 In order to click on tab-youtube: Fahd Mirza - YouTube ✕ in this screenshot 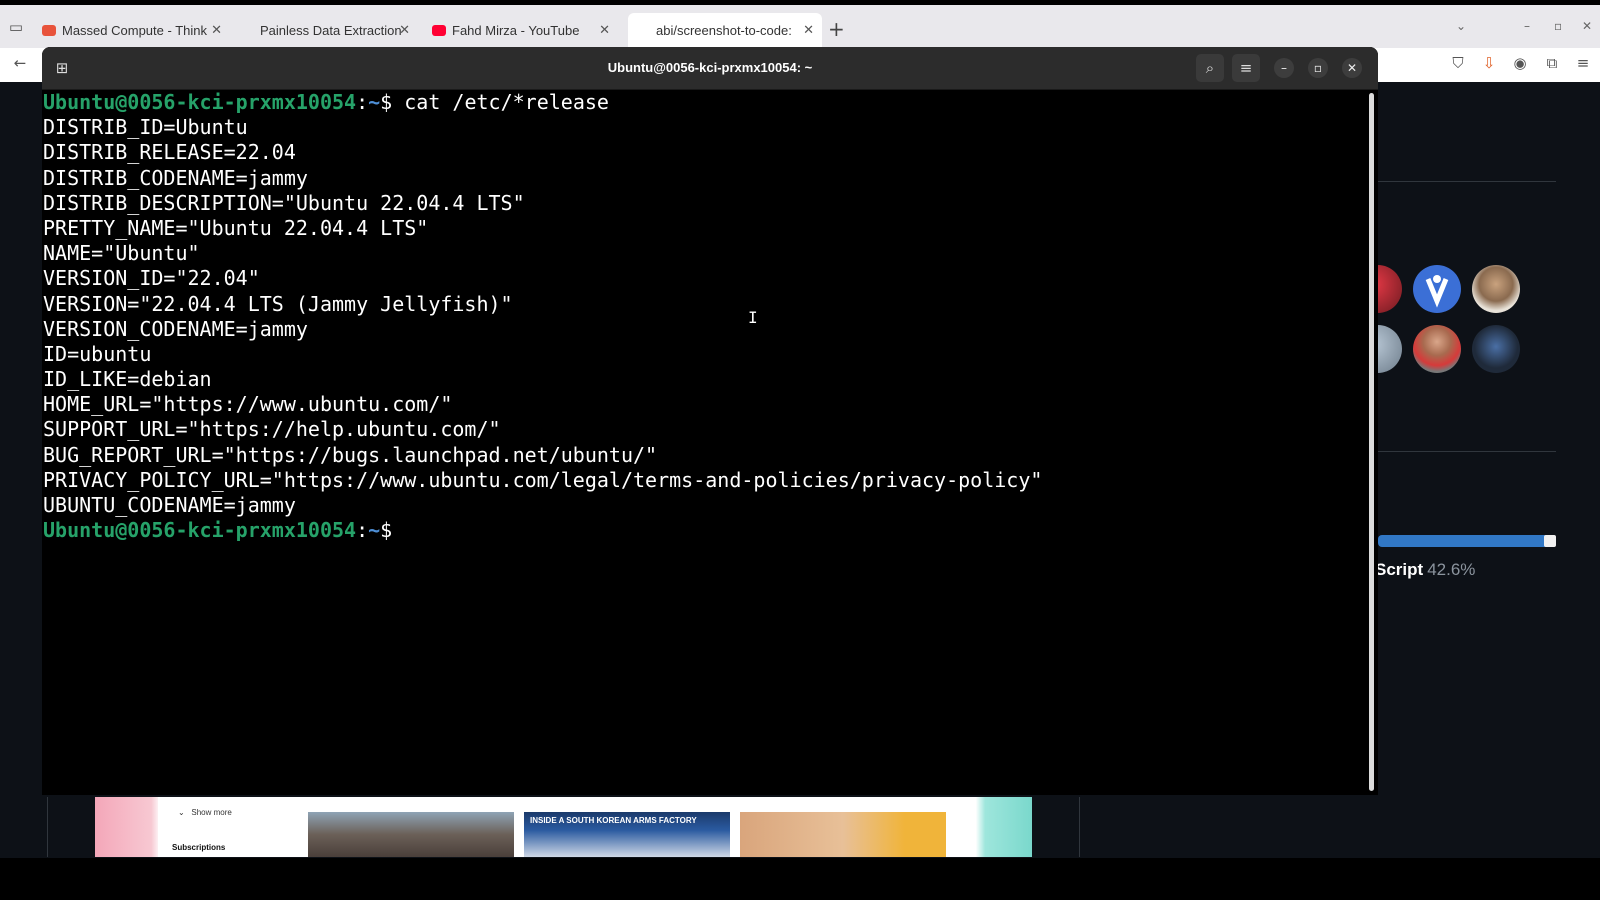, I will do `click(525, 30)`.